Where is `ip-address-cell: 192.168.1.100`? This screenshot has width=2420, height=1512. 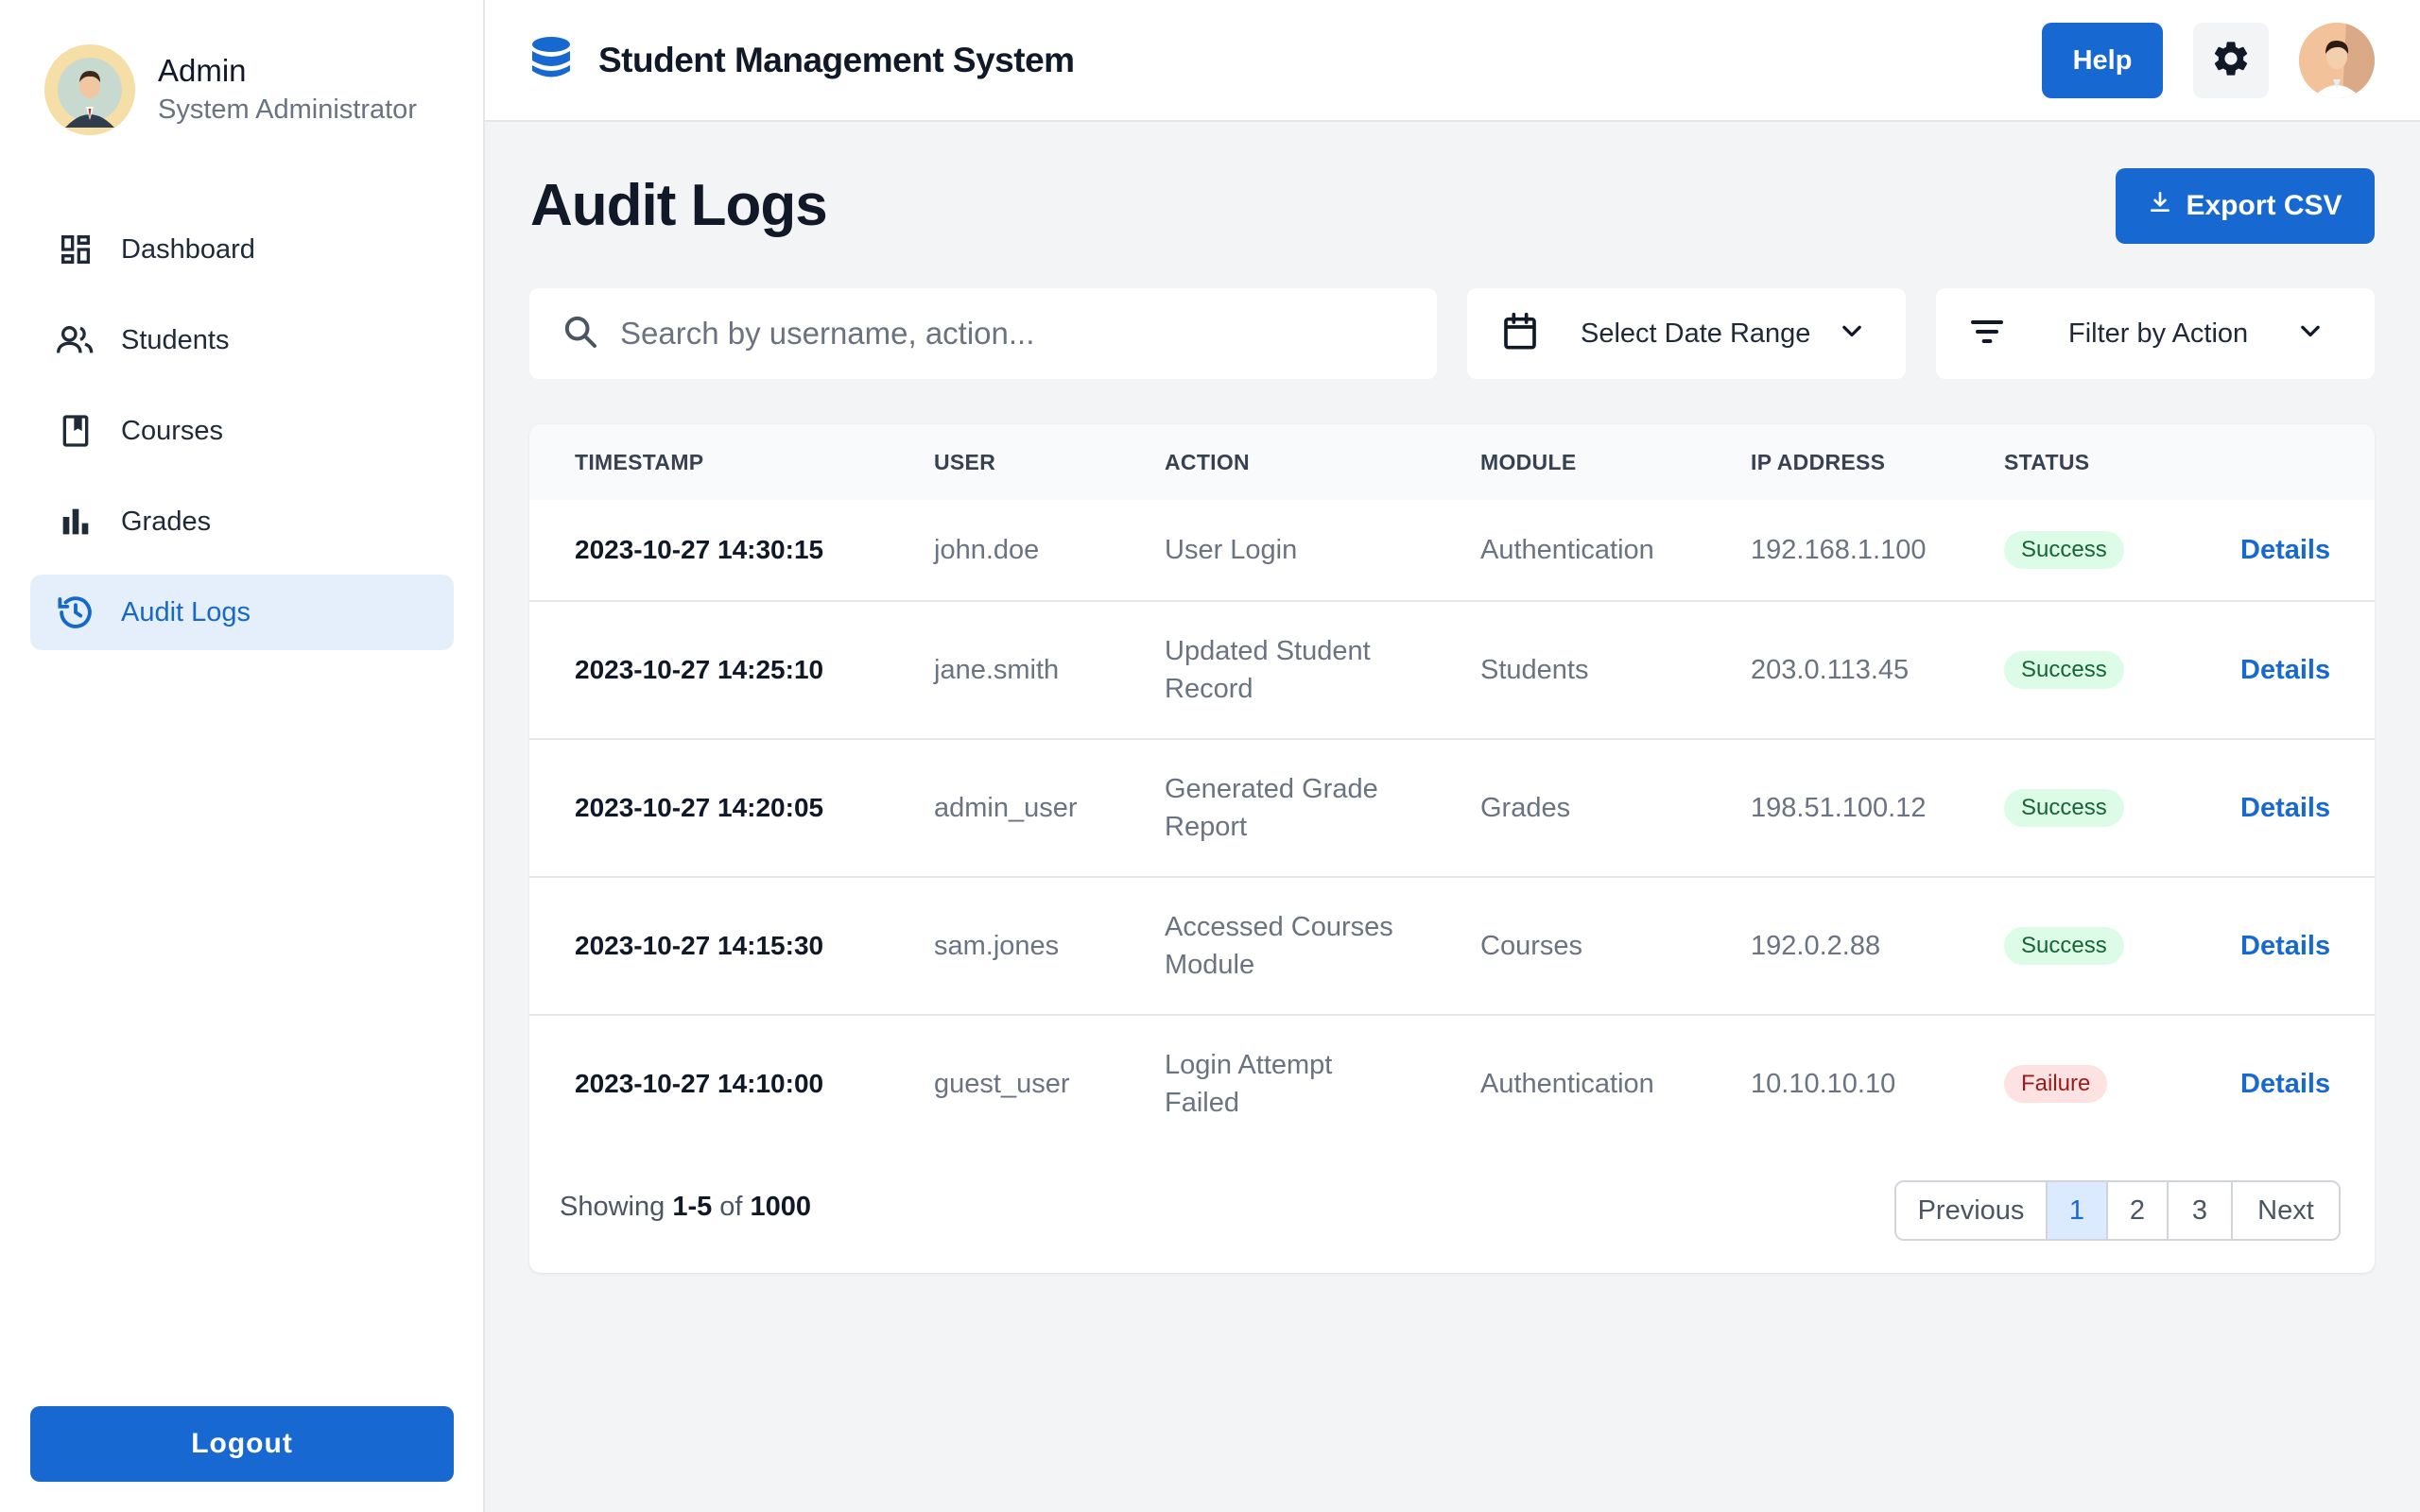
ip-address-cell: 192.168.1.100 is located at coordinates (1839, 549).